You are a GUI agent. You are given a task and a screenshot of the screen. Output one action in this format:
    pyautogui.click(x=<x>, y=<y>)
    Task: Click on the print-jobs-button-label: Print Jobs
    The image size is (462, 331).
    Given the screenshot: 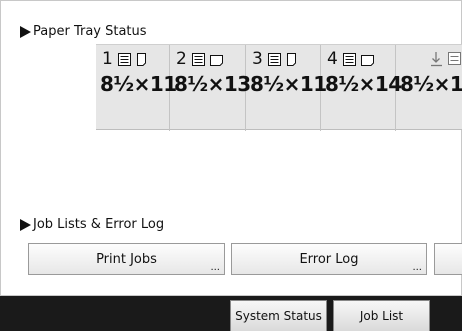 What is the action you would take?
    pyautogui.click(x=126, y=259)
    